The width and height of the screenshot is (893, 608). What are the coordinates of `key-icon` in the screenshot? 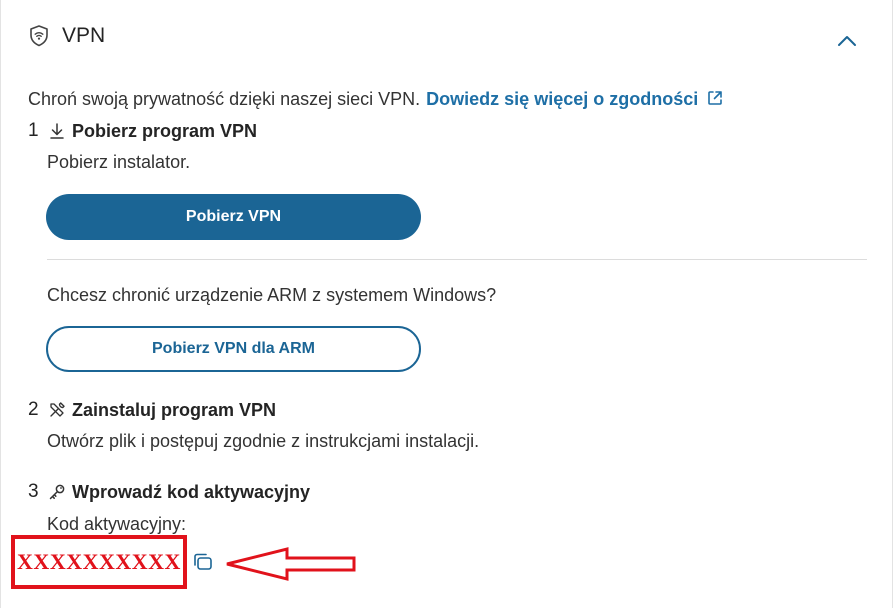 It's located at (57, 492).